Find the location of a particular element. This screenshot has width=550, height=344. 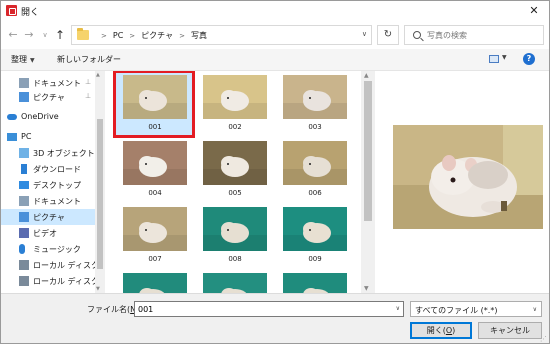

nav-item-label: ミュージック is located at coordinates (57, 249).